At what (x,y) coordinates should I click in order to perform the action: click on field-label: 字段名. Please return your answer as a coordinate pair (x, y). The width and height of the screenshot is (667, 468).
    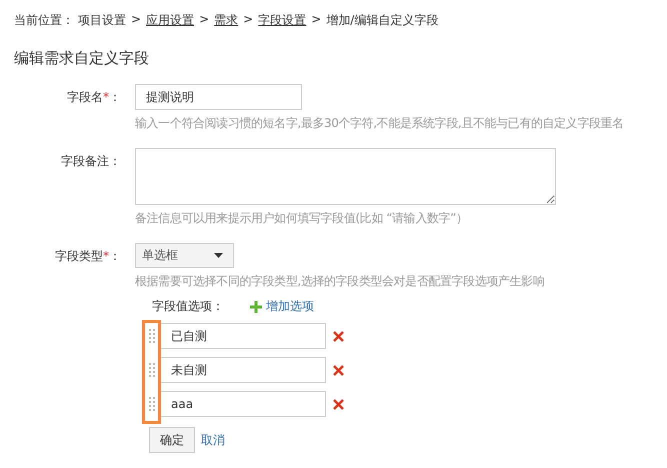
    Looking at the image, I should click on (85, 97).